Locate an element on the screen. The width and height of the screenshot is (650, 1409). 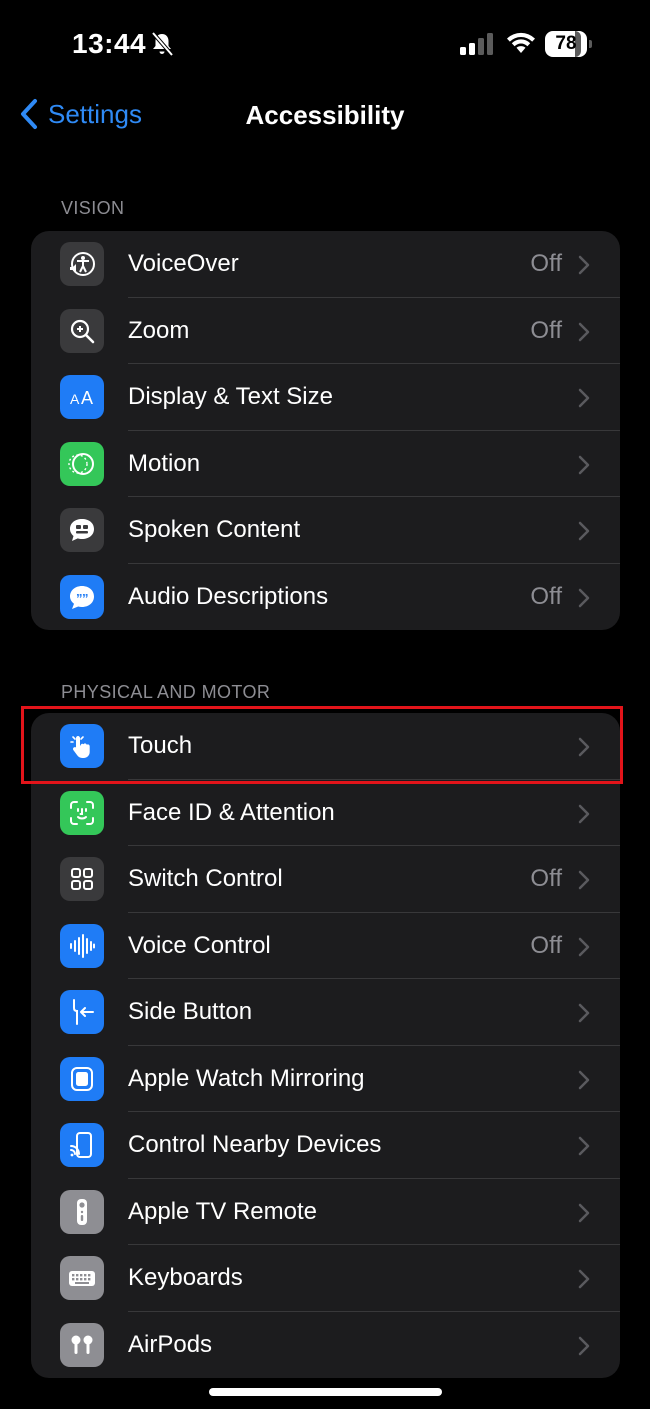
row-label: Apple TV Remote is located at coordinates (222, 1211).